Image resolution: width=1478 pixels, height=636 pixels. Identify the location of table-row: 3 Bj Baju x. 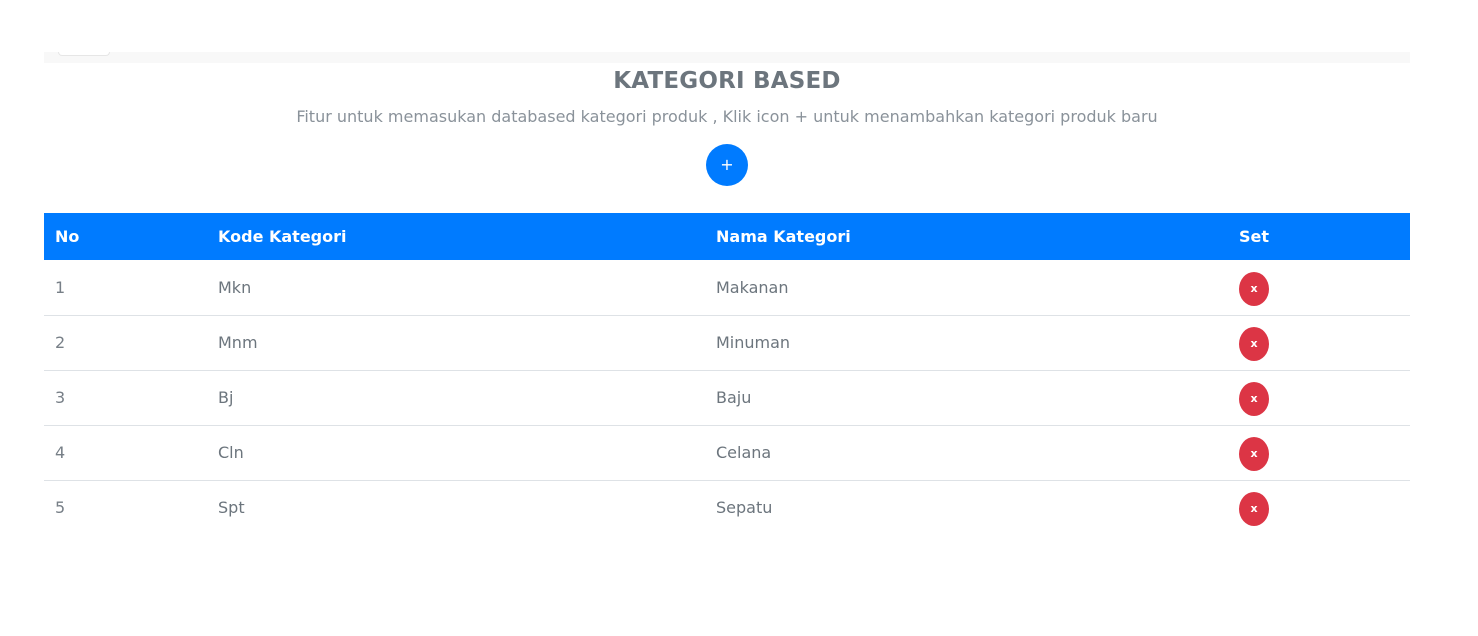
(727, 397).